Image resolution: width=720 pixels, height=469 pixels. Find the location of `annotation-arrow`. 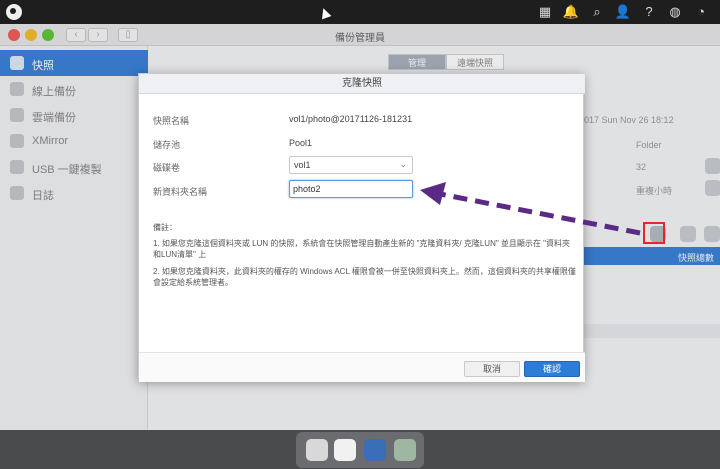

annotation-arrow is located at coordinates (530, 209).